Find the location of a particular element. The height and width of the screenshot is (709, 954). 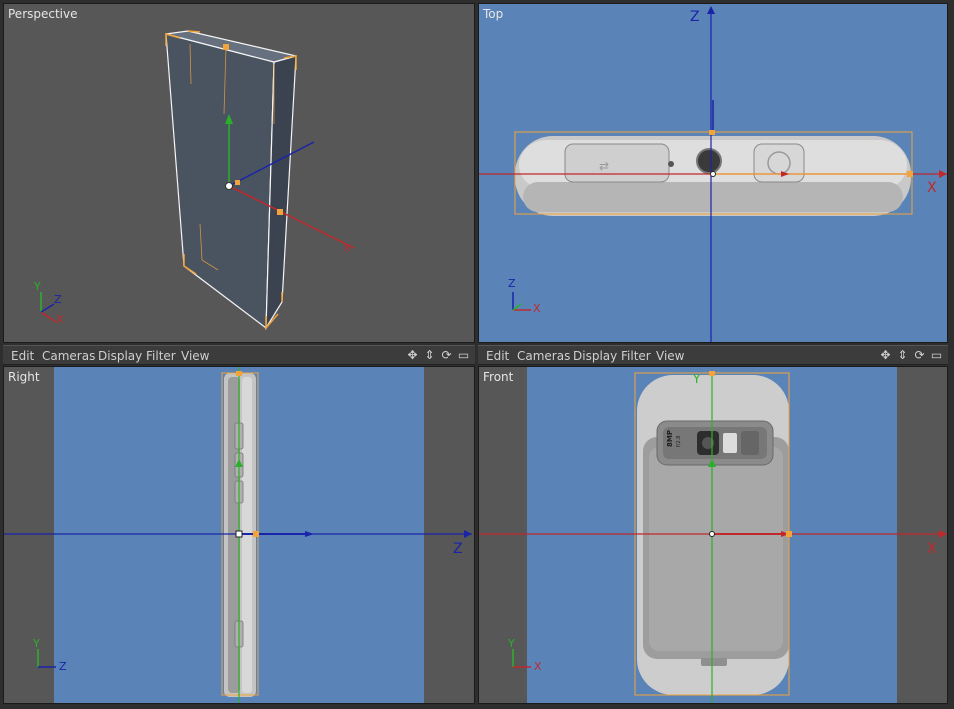

axis-gizmo-right is located at coordinates (46, 658).